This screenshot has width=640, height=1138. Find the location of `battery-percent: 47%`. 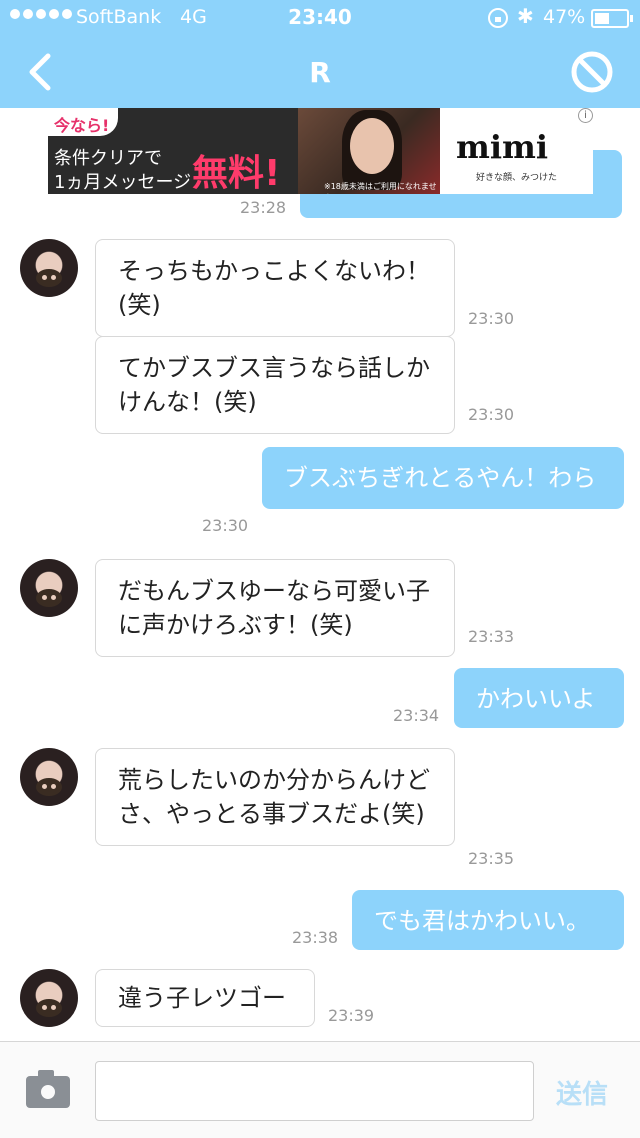

battery-percent: 47% is located at coordinates (564, 17).